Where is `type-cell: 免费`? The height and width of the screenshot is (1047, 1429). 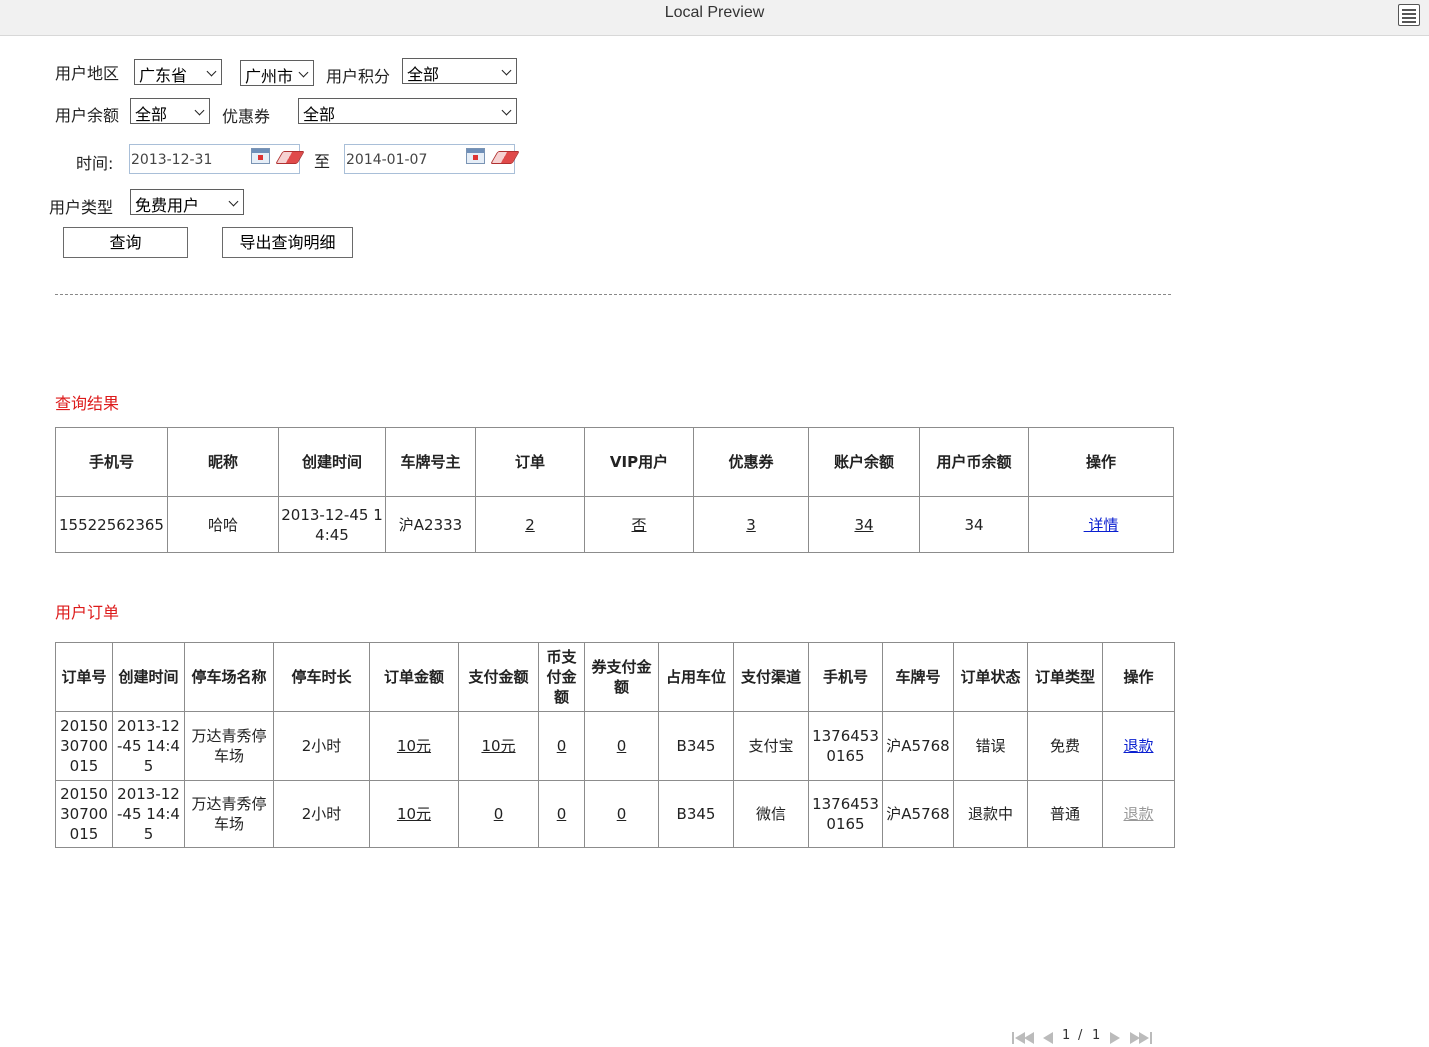
type-cell: 免费 is located at coordinates (1065, 746).